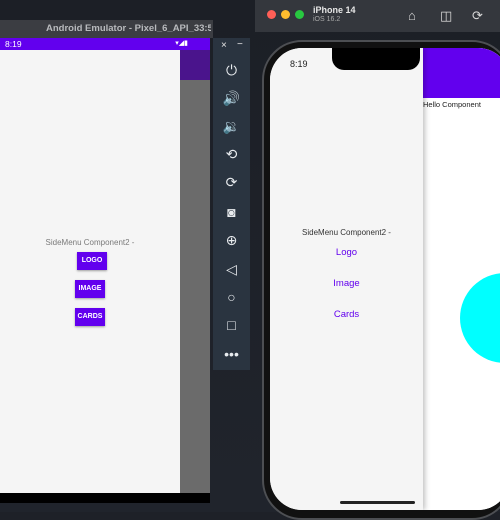 The width and height of the screenshot is (500, 520). Describe the element at coordinates (299, 14) in the screenshot. I see `zoom-window-icon` at that location.